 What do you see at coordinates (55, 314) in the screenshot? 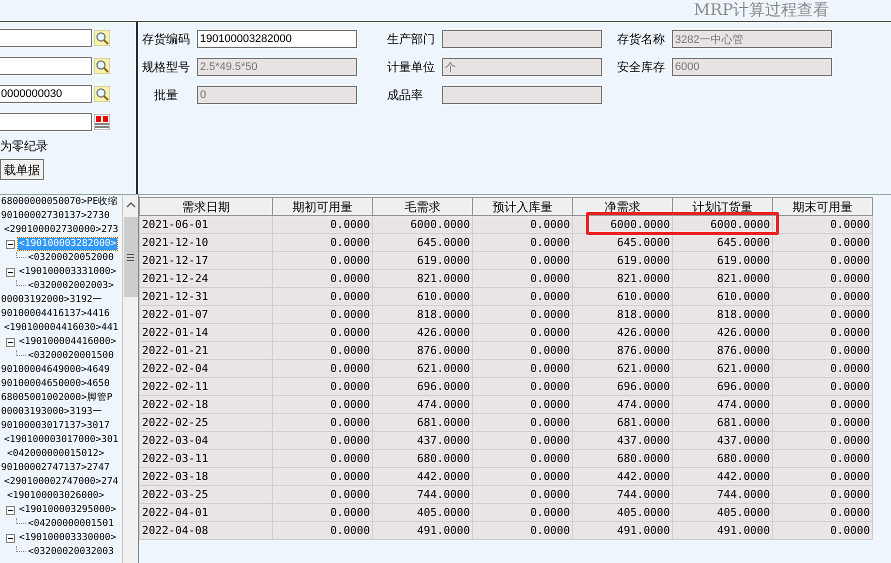
I see `tree-item: 90100004416137>4416` at bounding box center [55, 314].